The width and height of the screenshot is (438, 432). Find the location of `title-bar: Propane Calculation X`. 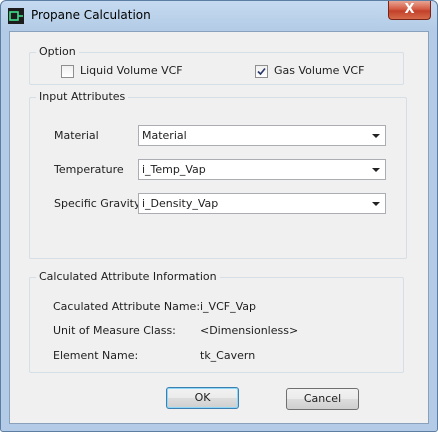

title-bar: Propane Calculation X is located at coordinates (219, 16).